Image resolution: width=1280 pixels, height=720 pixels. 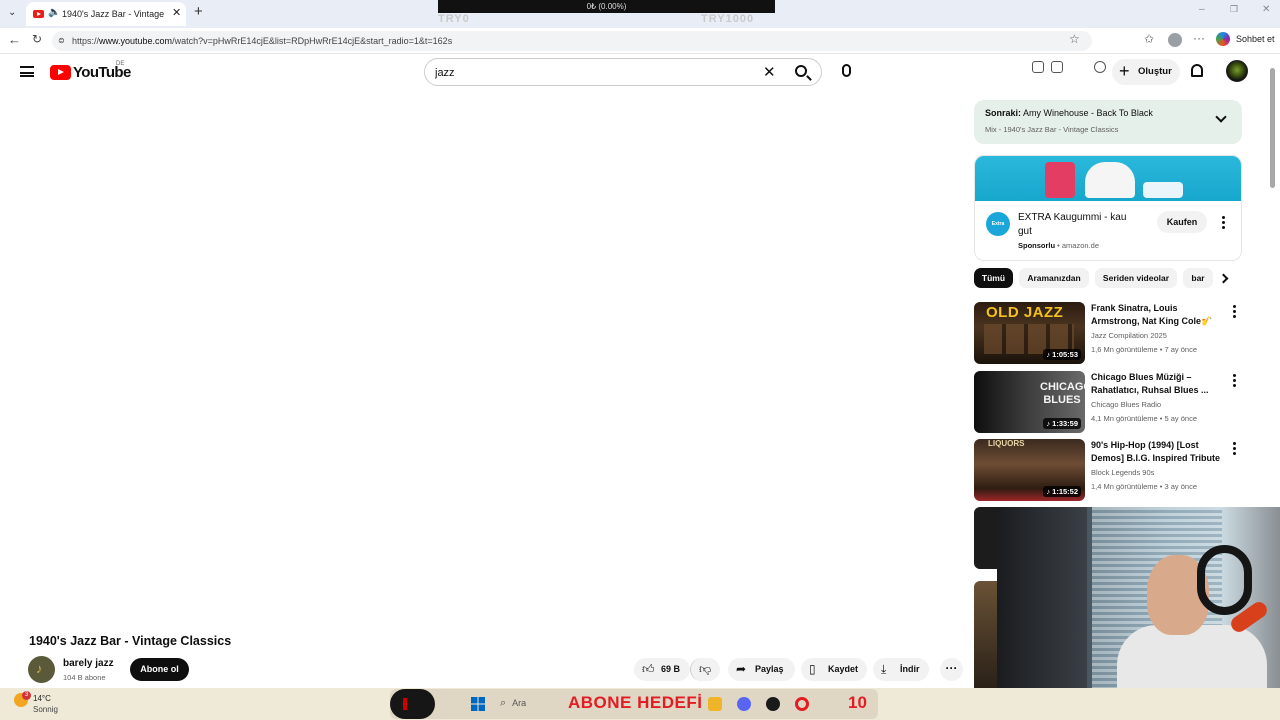 I want to click on profile-icon, so click(x=1175, y=40).